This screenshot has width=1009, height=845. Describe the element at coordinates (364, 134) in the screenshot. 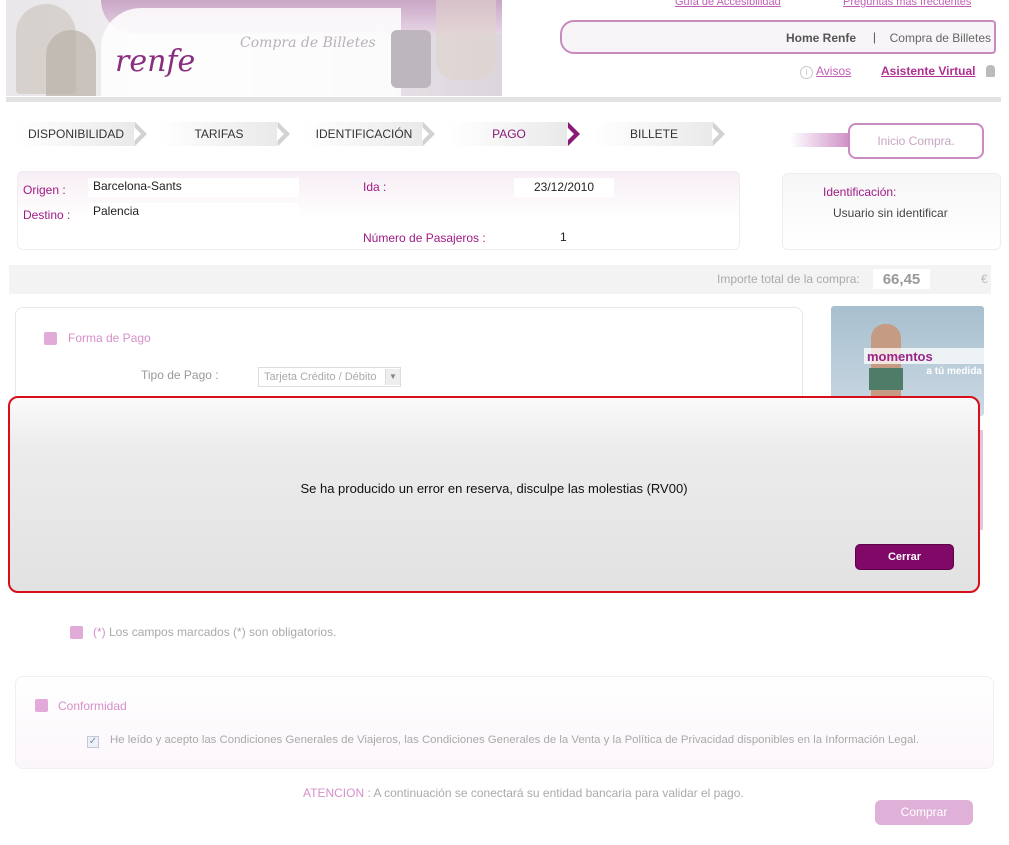

I see `step-label: IDENTIFICACIÓN` at that location.